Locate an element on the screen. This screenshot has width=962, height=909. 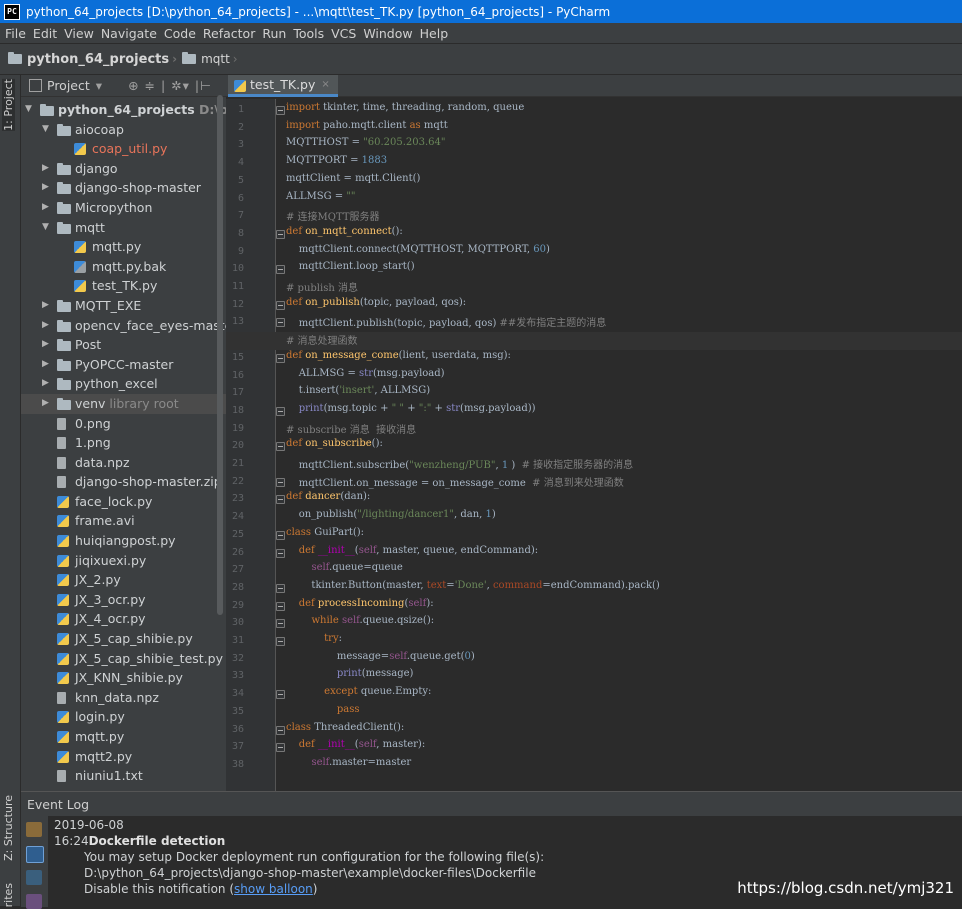
tree-item: test_TK.py is located at coordinates (123, 286).